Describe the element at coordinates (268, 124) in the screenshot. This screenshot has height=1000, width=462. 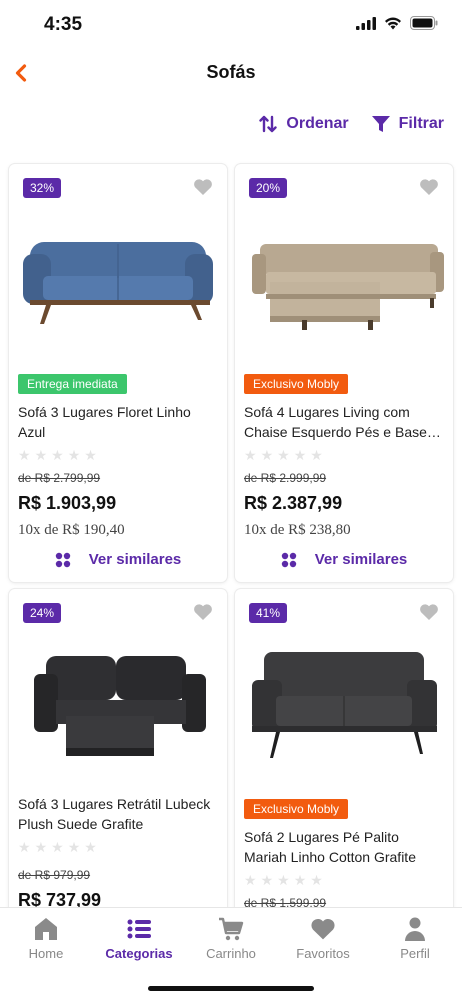
I see `sort-icon` at that location.